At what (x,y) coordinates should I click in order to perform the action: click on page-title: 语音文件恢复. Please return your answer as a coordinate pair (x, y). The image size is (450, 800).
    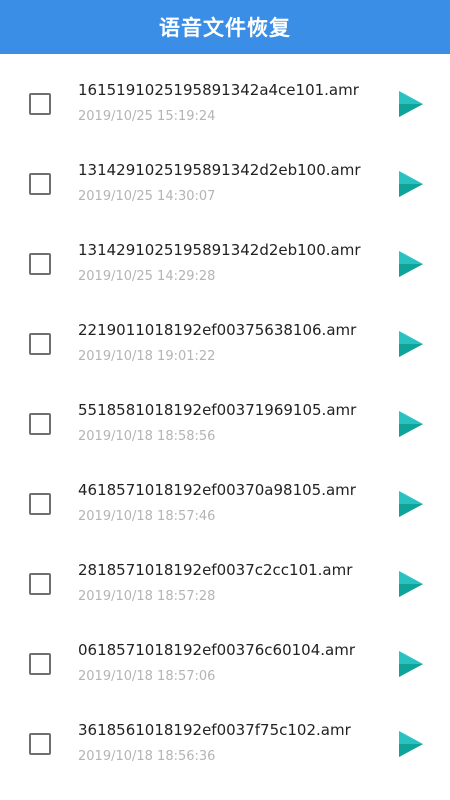
    Looking at the image, I should click on (225, 28).